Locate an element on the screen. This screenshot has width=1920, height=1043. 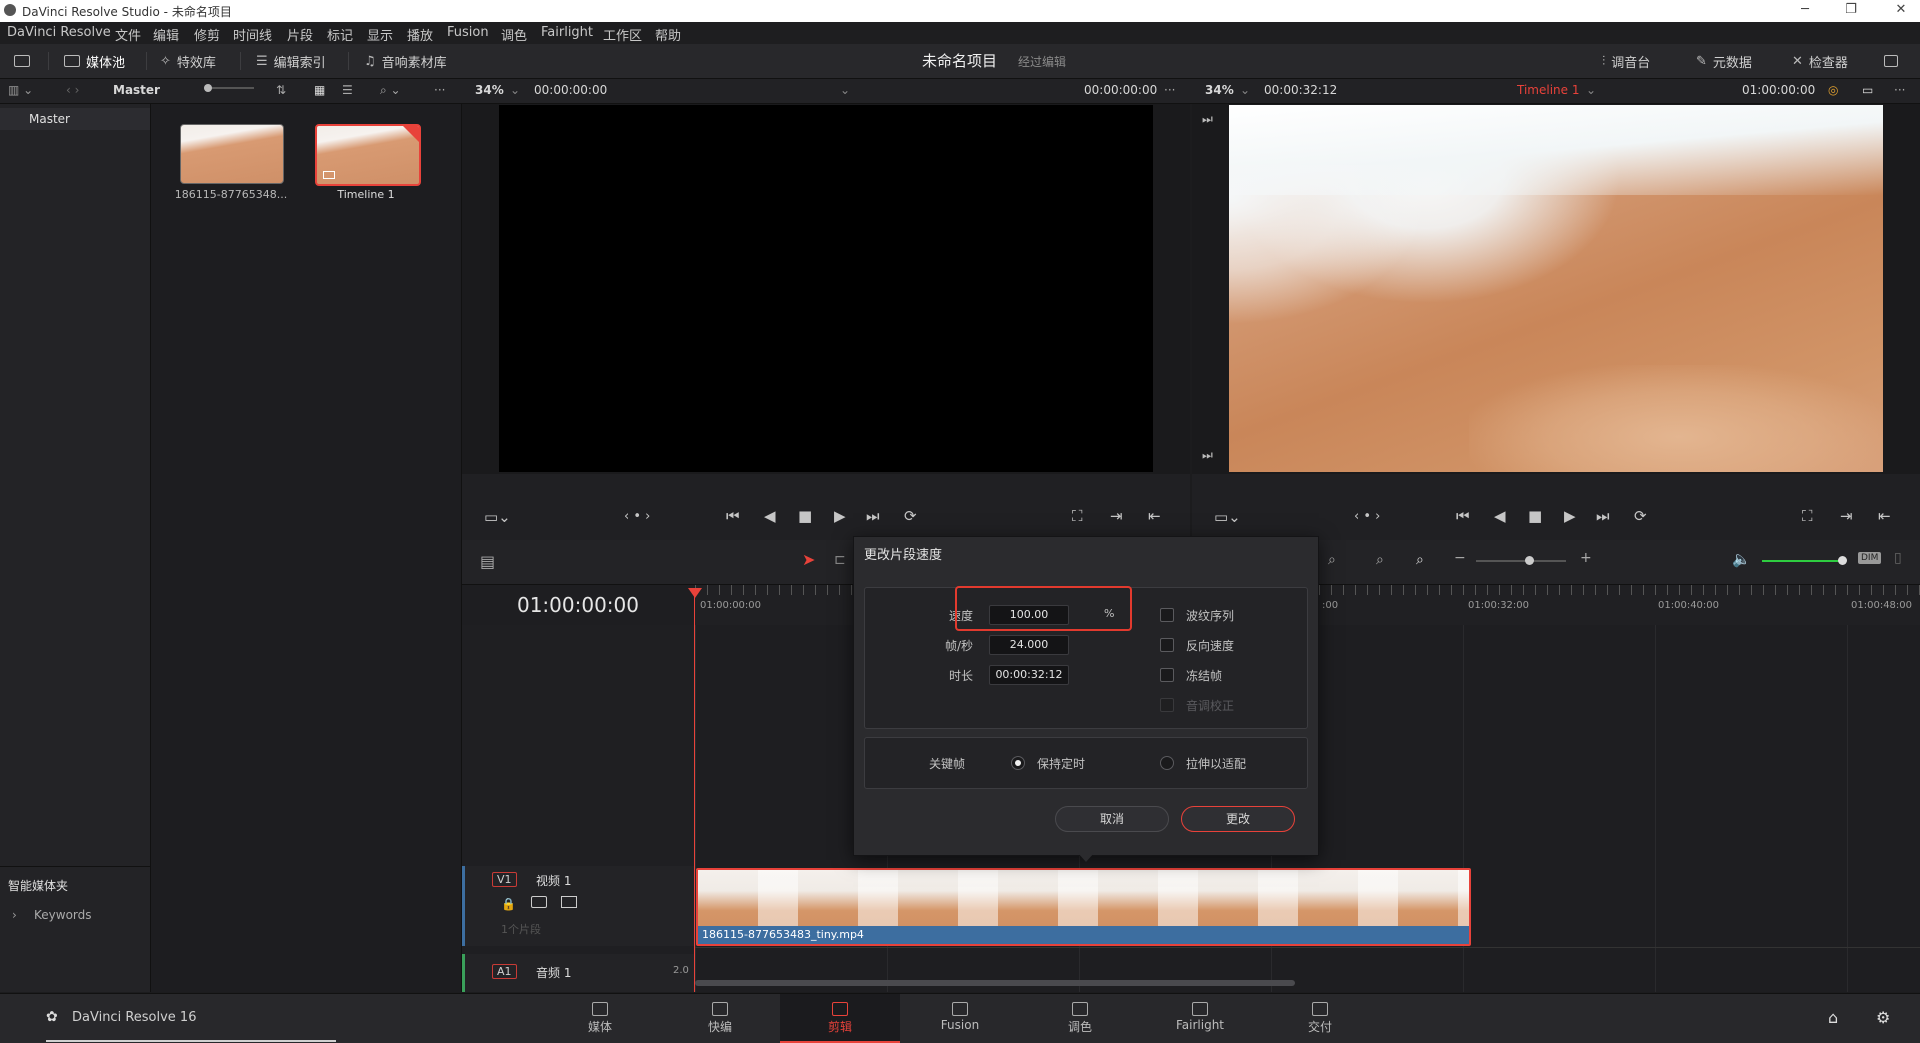
freeze-frame-checkbox is located at coordinates (1167, 675).